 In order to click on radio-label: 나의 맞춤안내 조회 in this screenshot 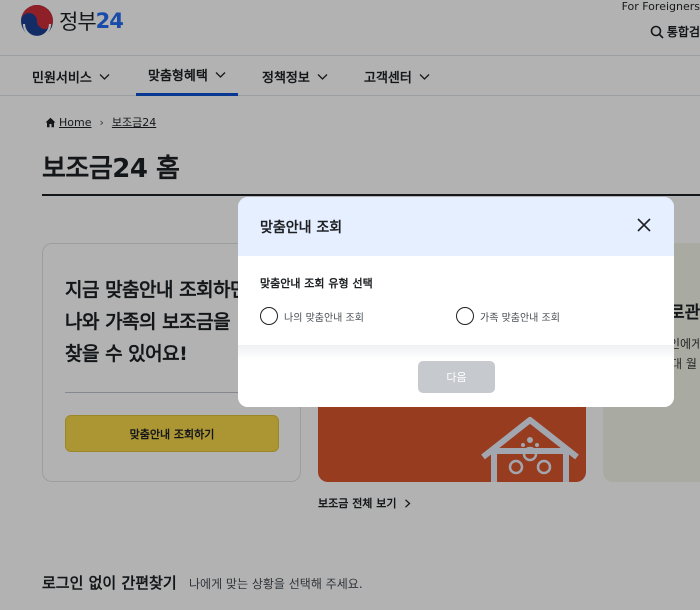, I will do `click(324, 318)`.